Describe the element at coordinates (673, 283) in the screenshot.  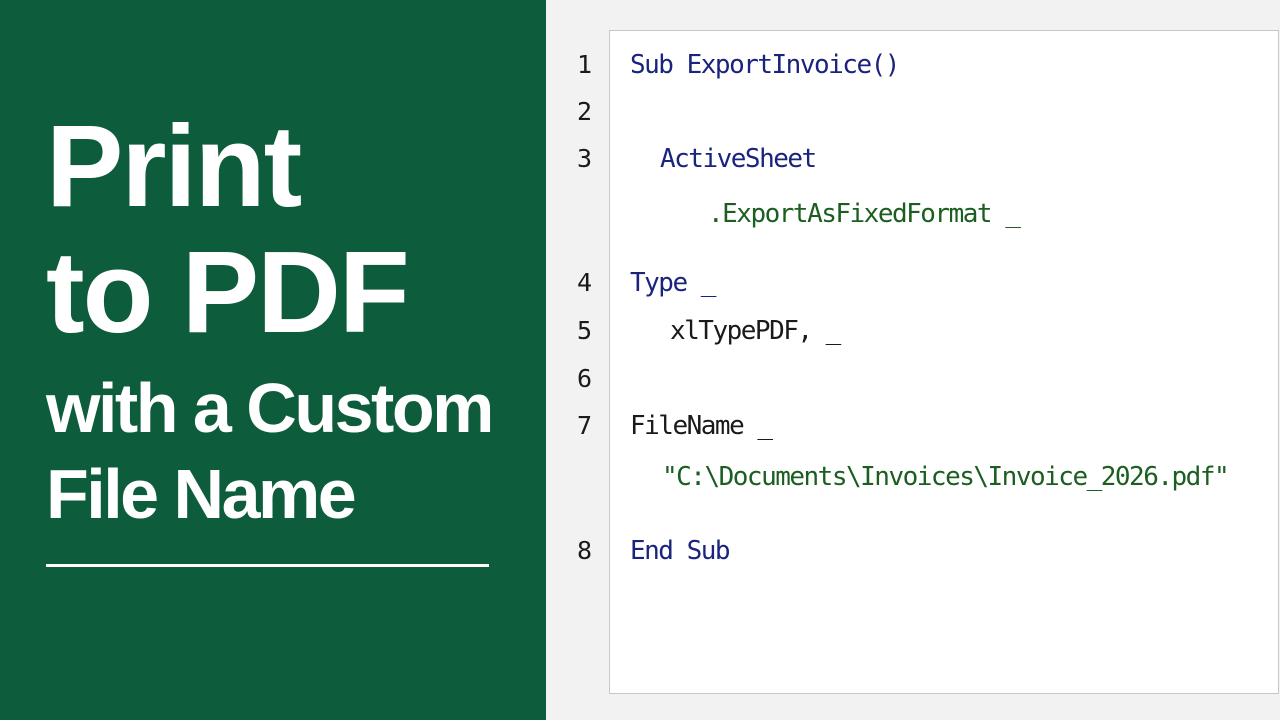
I see `code-line-type: Type _` at that location.